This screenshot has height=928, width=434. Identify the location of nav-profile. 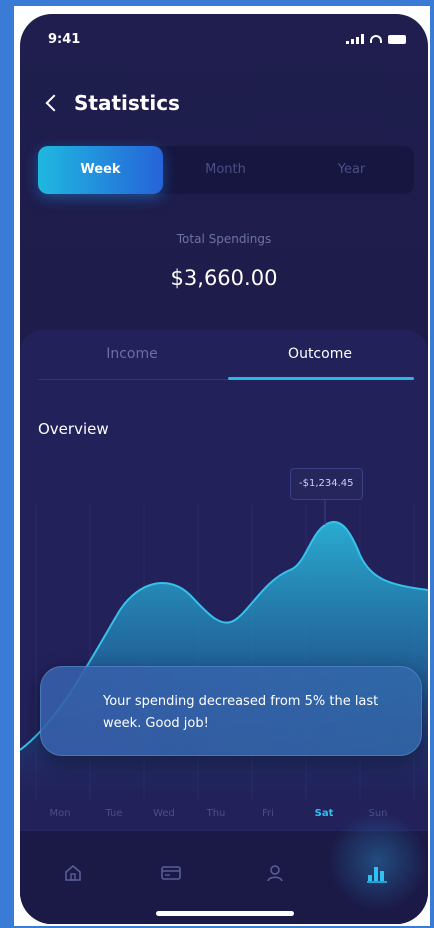
(275, 873).